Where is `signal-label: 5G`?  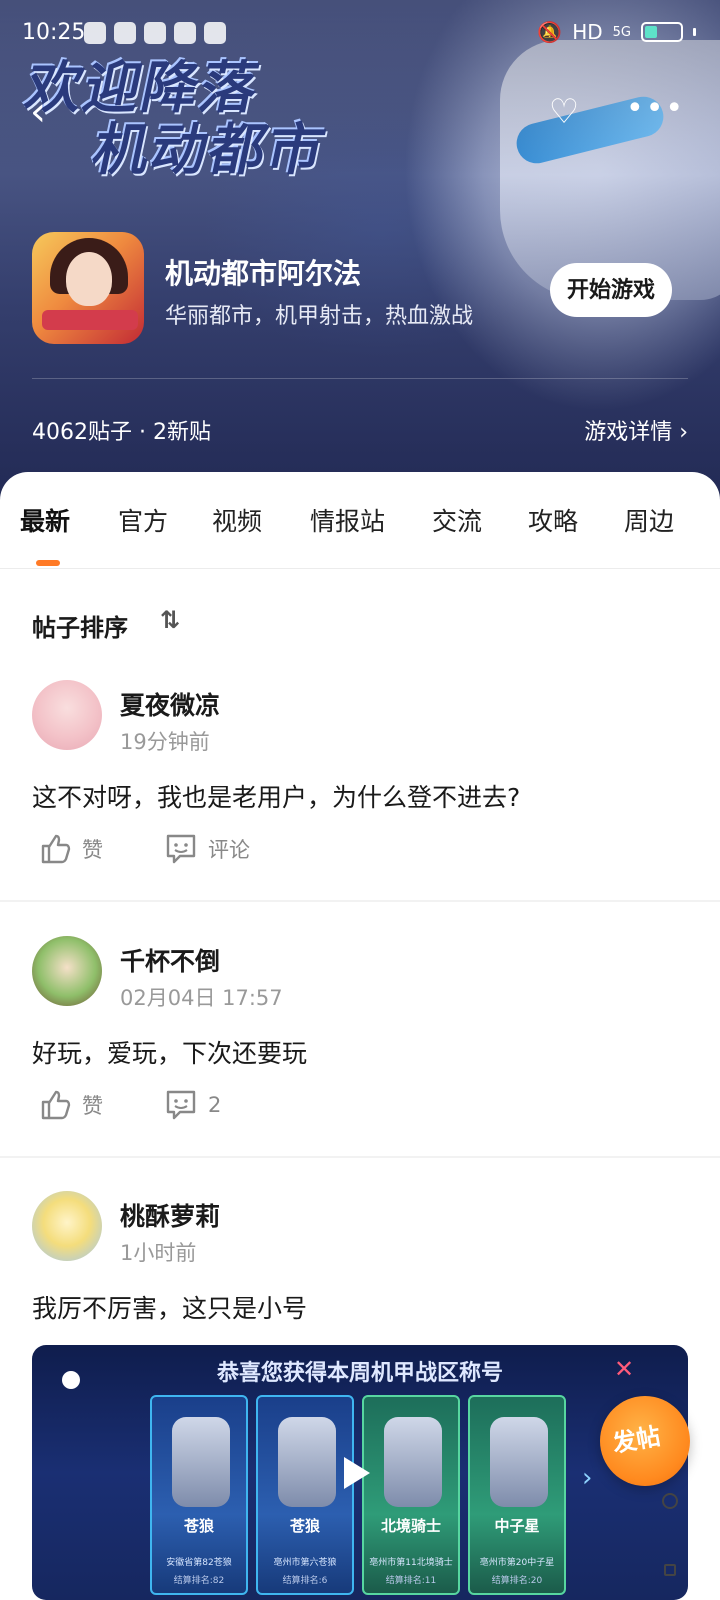
signal-label: 5G is located at coordinates (621, 32).